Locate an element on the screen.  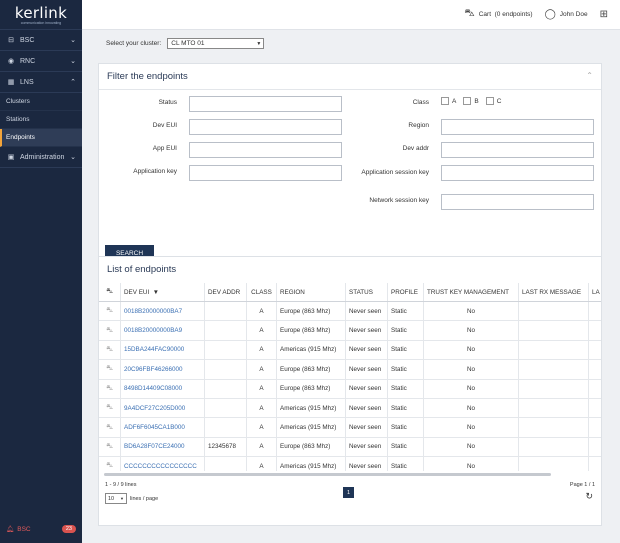
nwk-session-key-label: Network session key is located at coordinates (399, 200).